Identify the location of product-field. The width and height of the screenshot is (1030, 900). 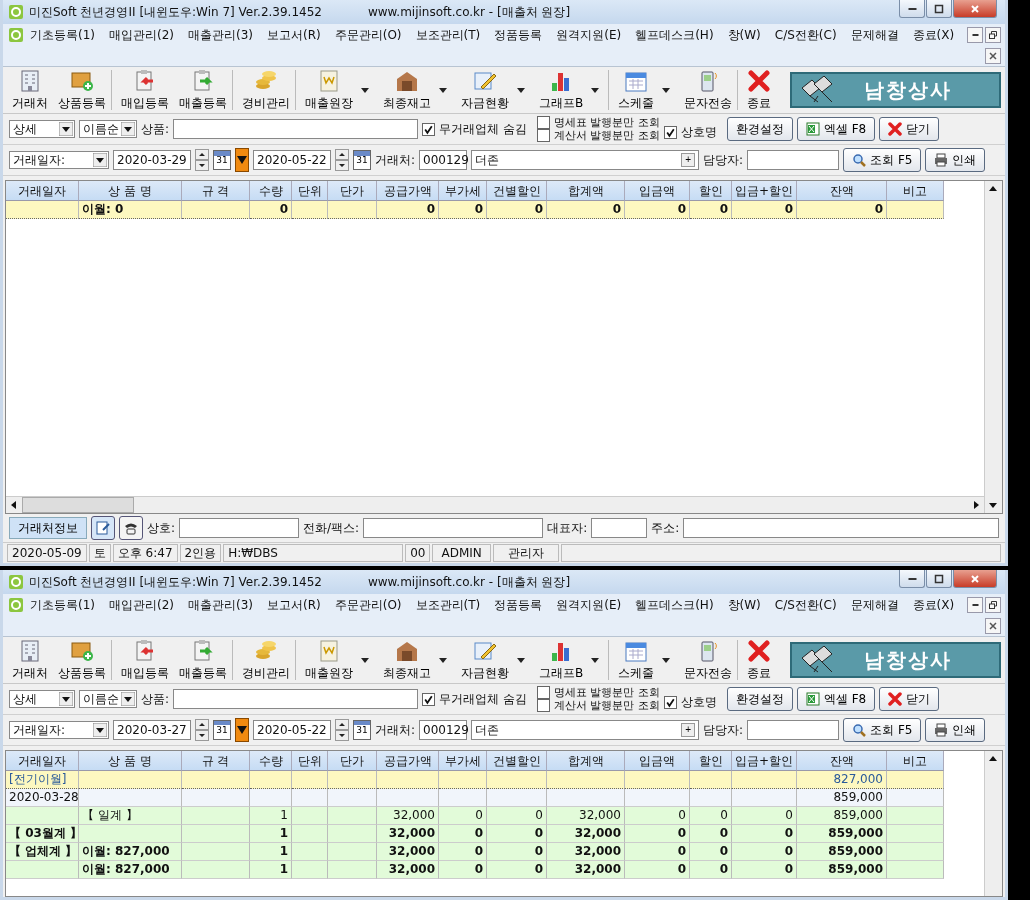
(296, 129).